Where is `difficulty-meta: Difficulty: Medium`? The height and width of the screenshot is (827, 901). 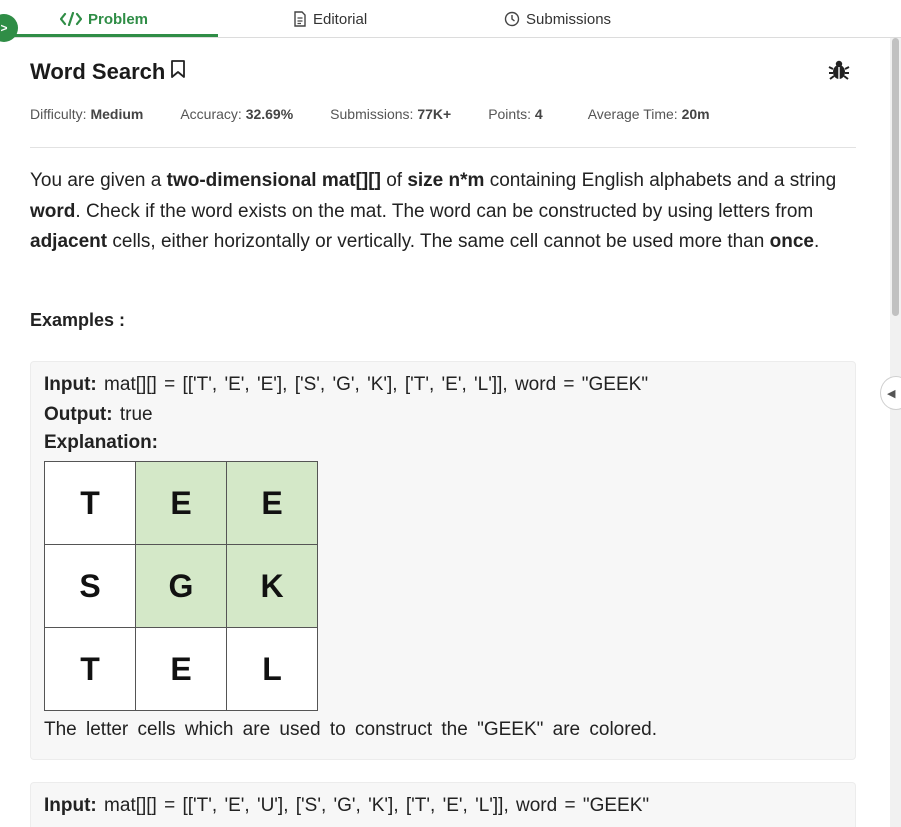
difficulty-meta: Difficulty: Medium is located at coordinates (87, 114).